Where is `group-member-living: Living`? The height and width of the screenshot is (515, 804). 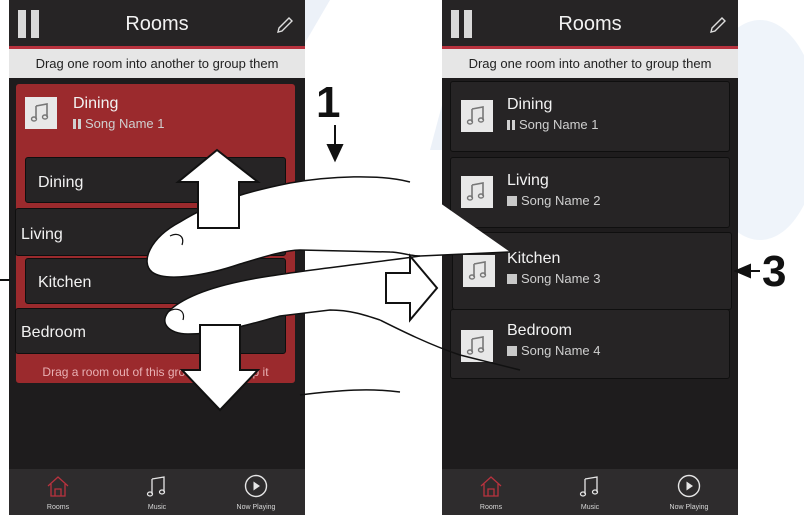 group-member-living: Living is located at coordinates (150, 232).